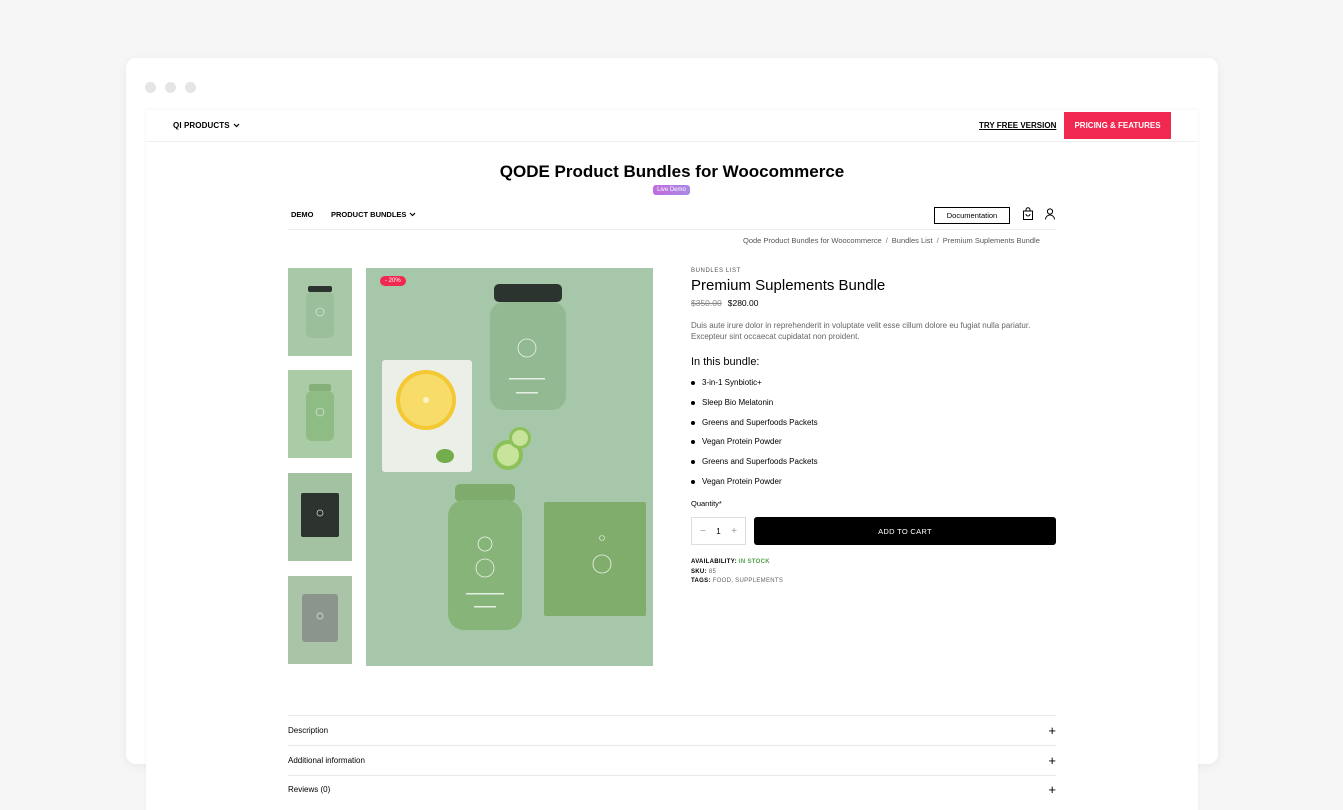  I want to click on quantity-label: Quantity*, so click(706, 503).